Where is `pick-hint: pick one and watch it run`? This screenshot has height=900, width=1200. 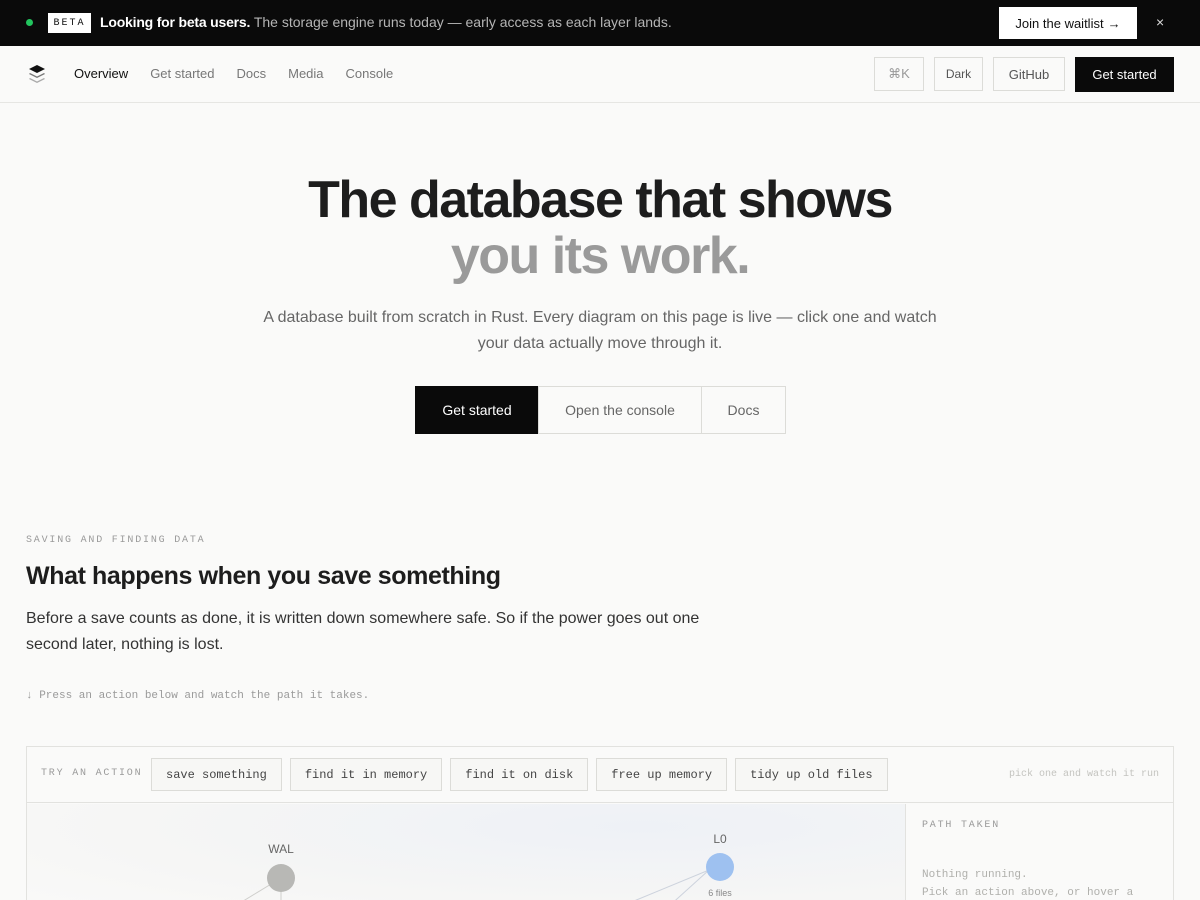
pick-hint: pick one and watch it run is located at coordinates (1083, 774).